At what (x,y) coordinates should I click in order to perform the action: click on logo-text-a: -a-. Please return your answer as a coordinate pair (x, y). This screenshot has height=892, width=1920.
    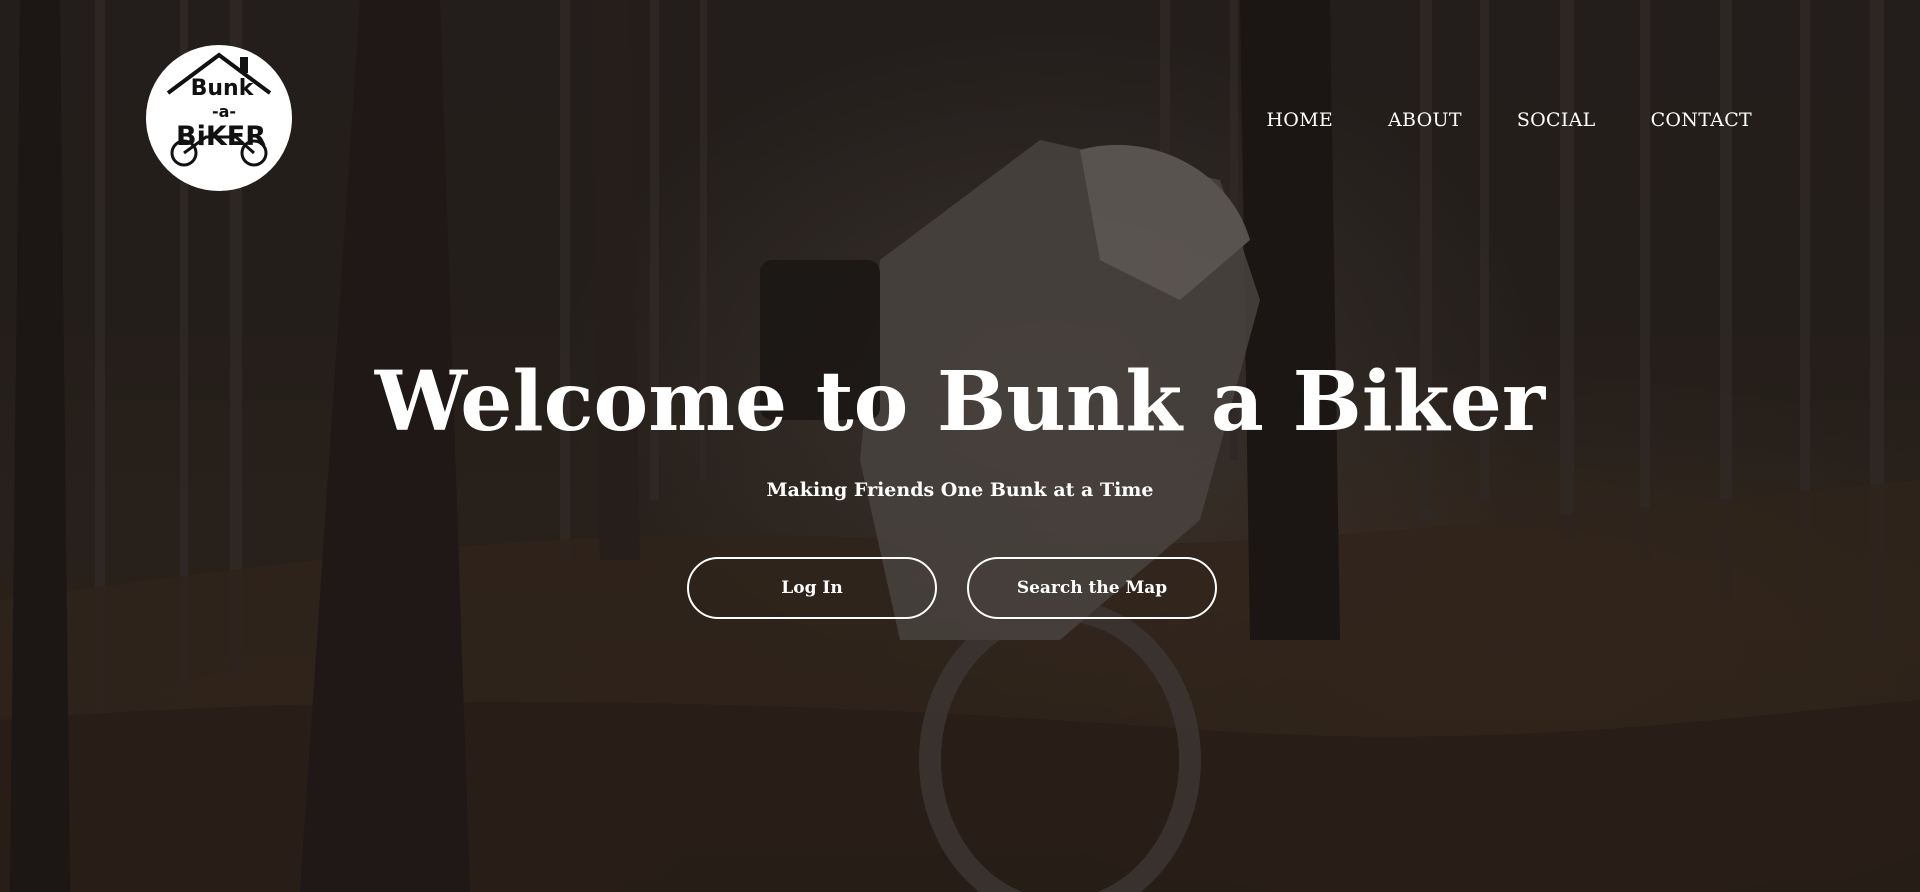
    Looking at the image, I should click on (224, 111).